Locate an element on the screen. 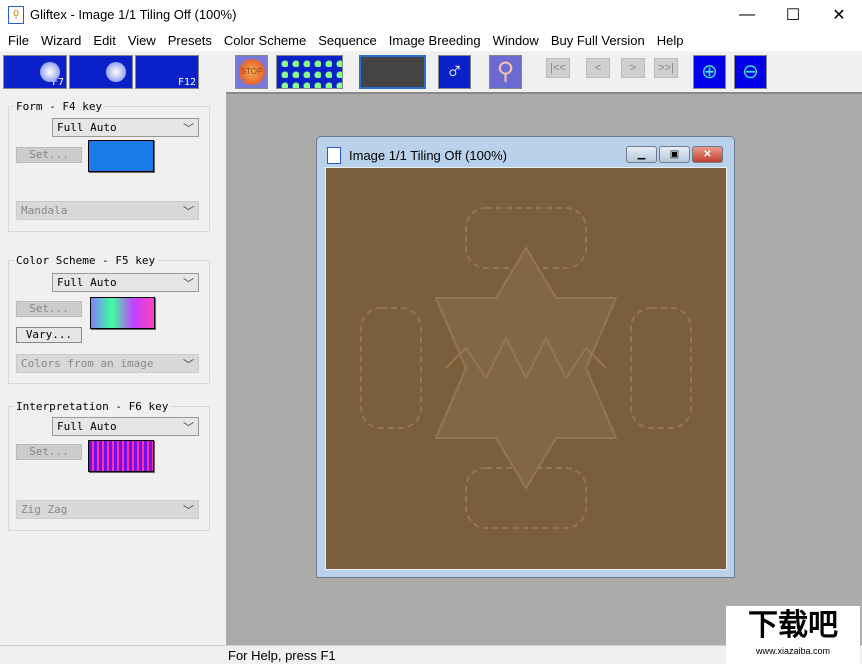  image-window-icon is located at coordinates (334, 155).